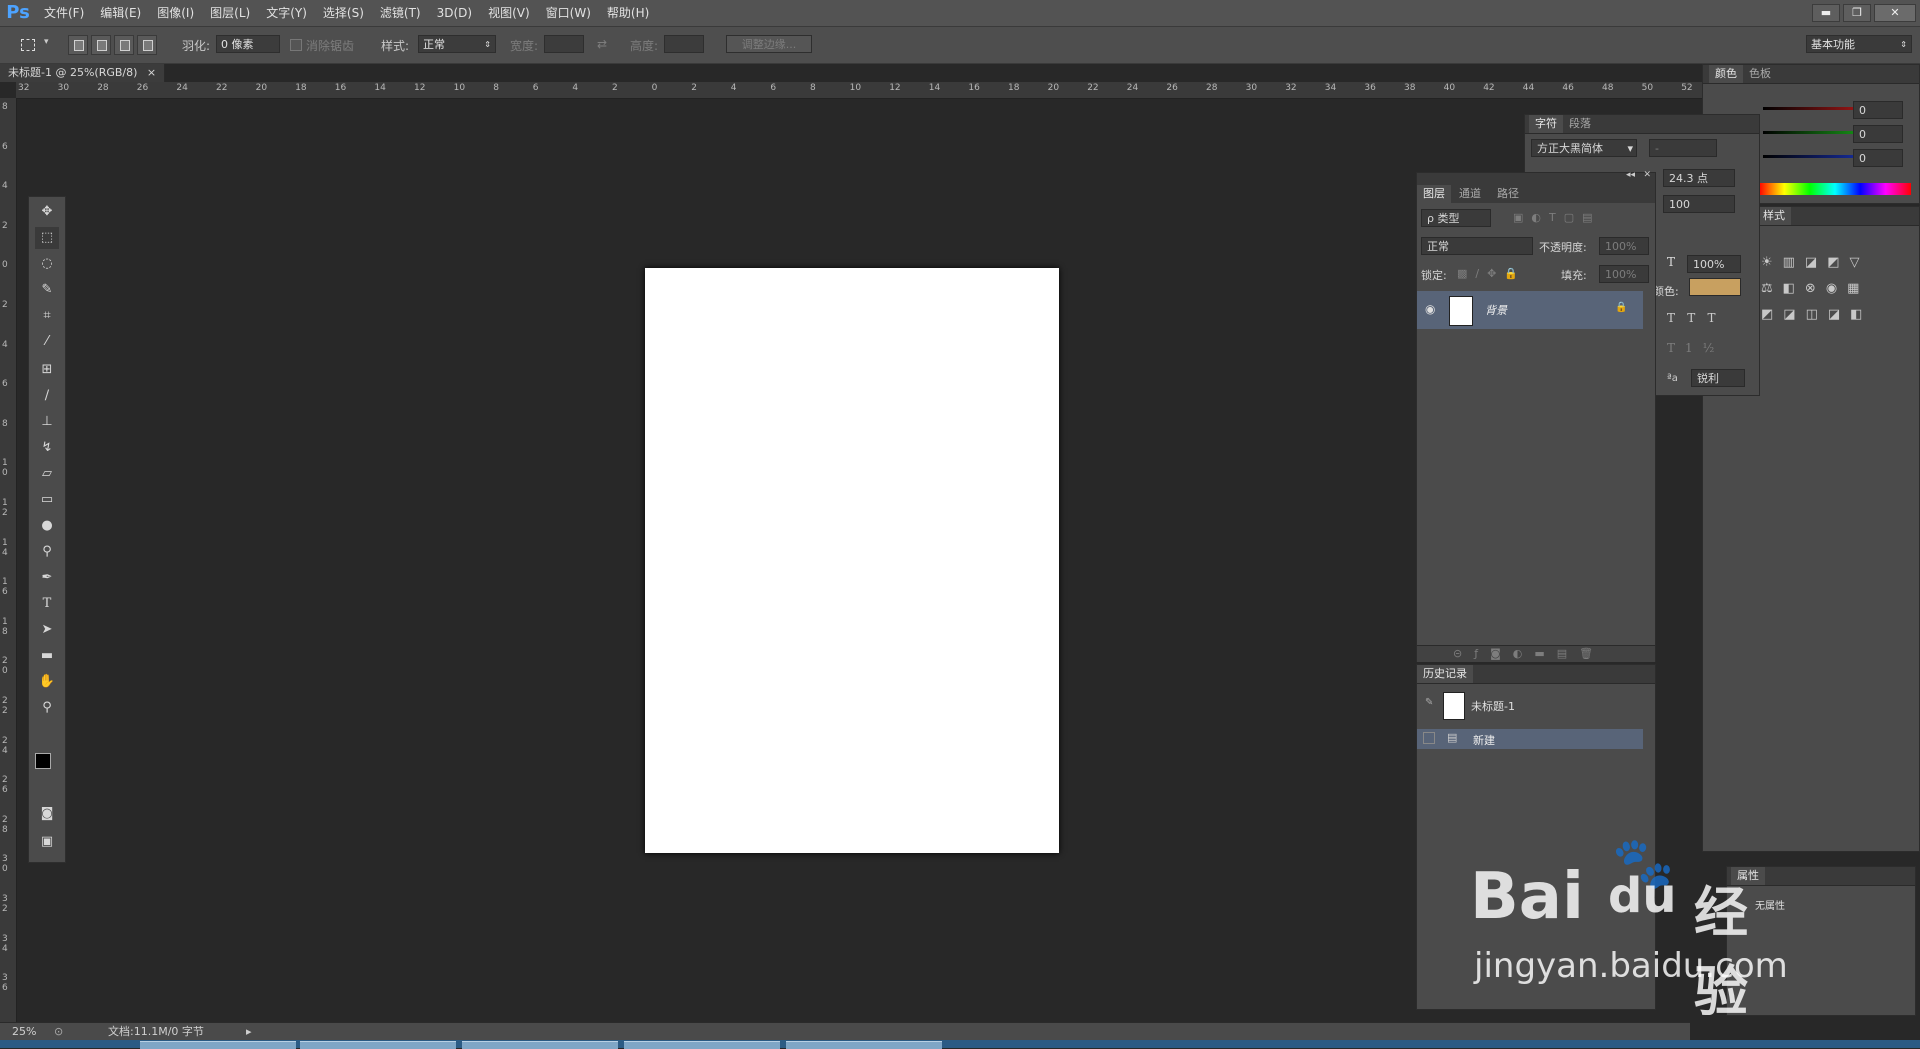 Image resolution: width=1920 pixels, height=1049 pixels. I want to click on vertical-ruler: 8 6 4 2 0 2 4 6 8 10 12 14 16 18 20 22 24 26 28 30 32 34 36, so click(8, 560).